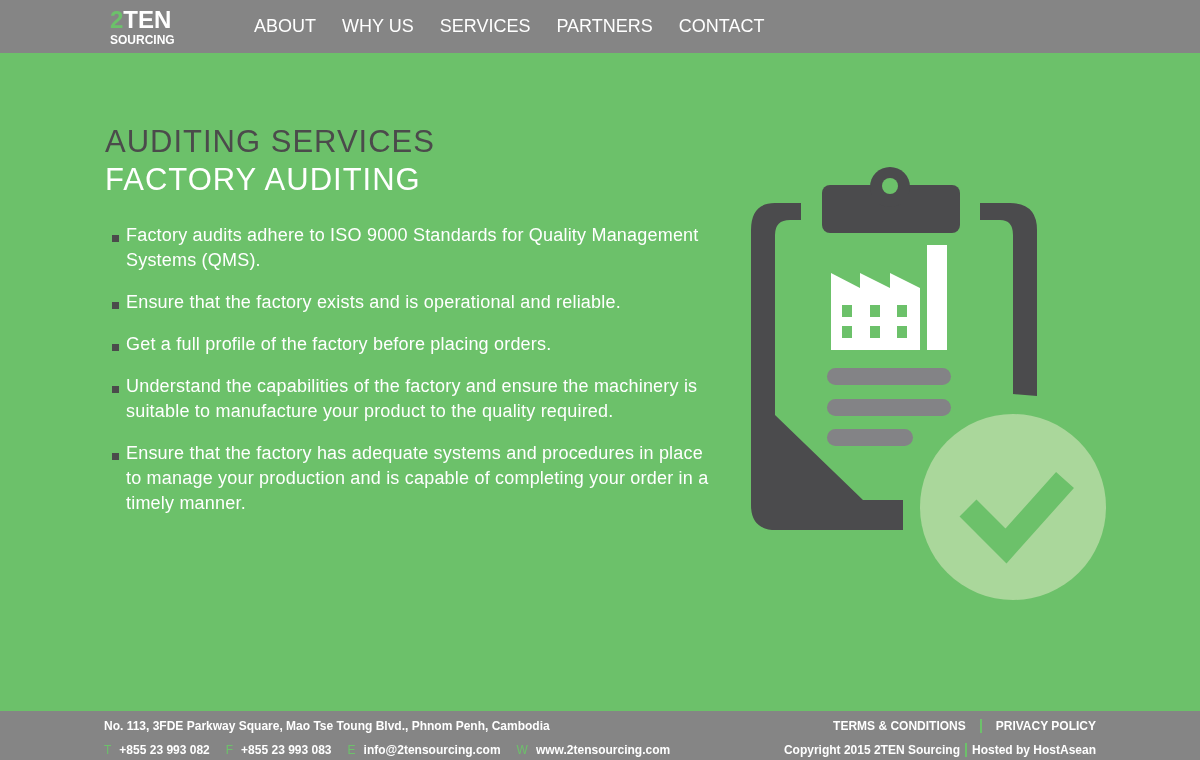  I want to click on nav-link: CONTACT, so click(721, 26).